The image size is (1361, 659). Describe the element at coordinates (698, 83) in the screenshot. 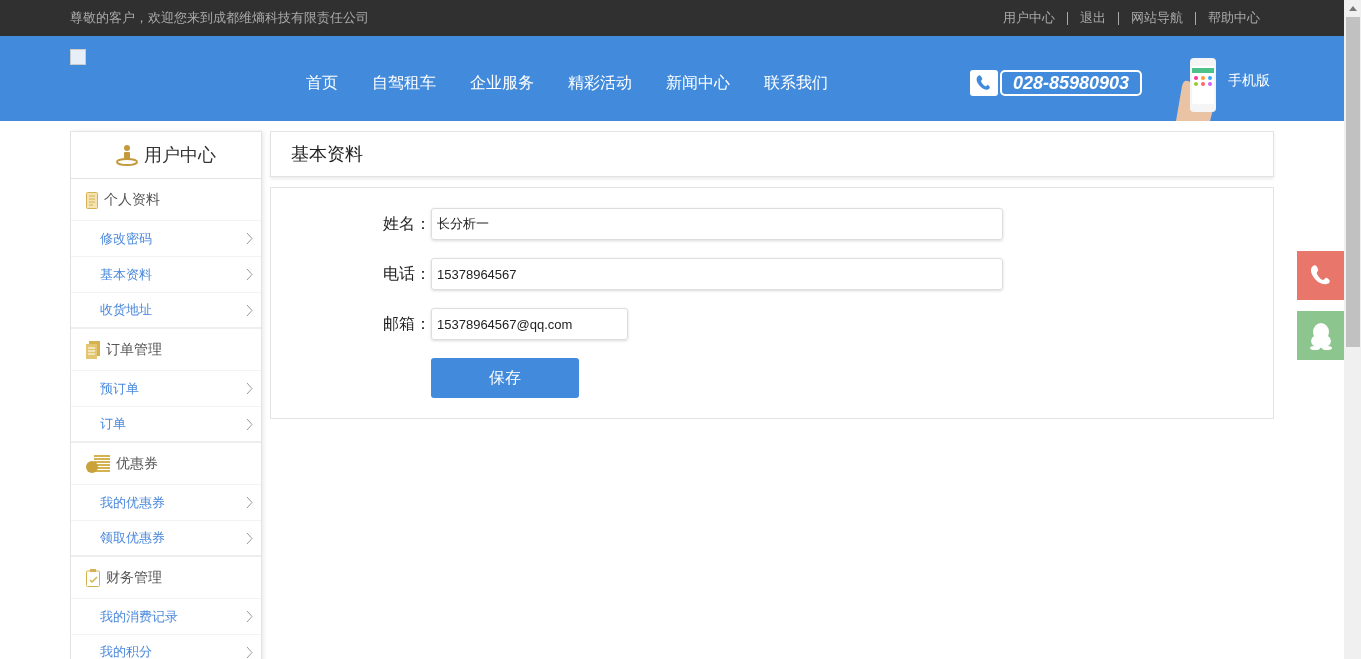

I see `nav-link: 新闻中心` at that location.